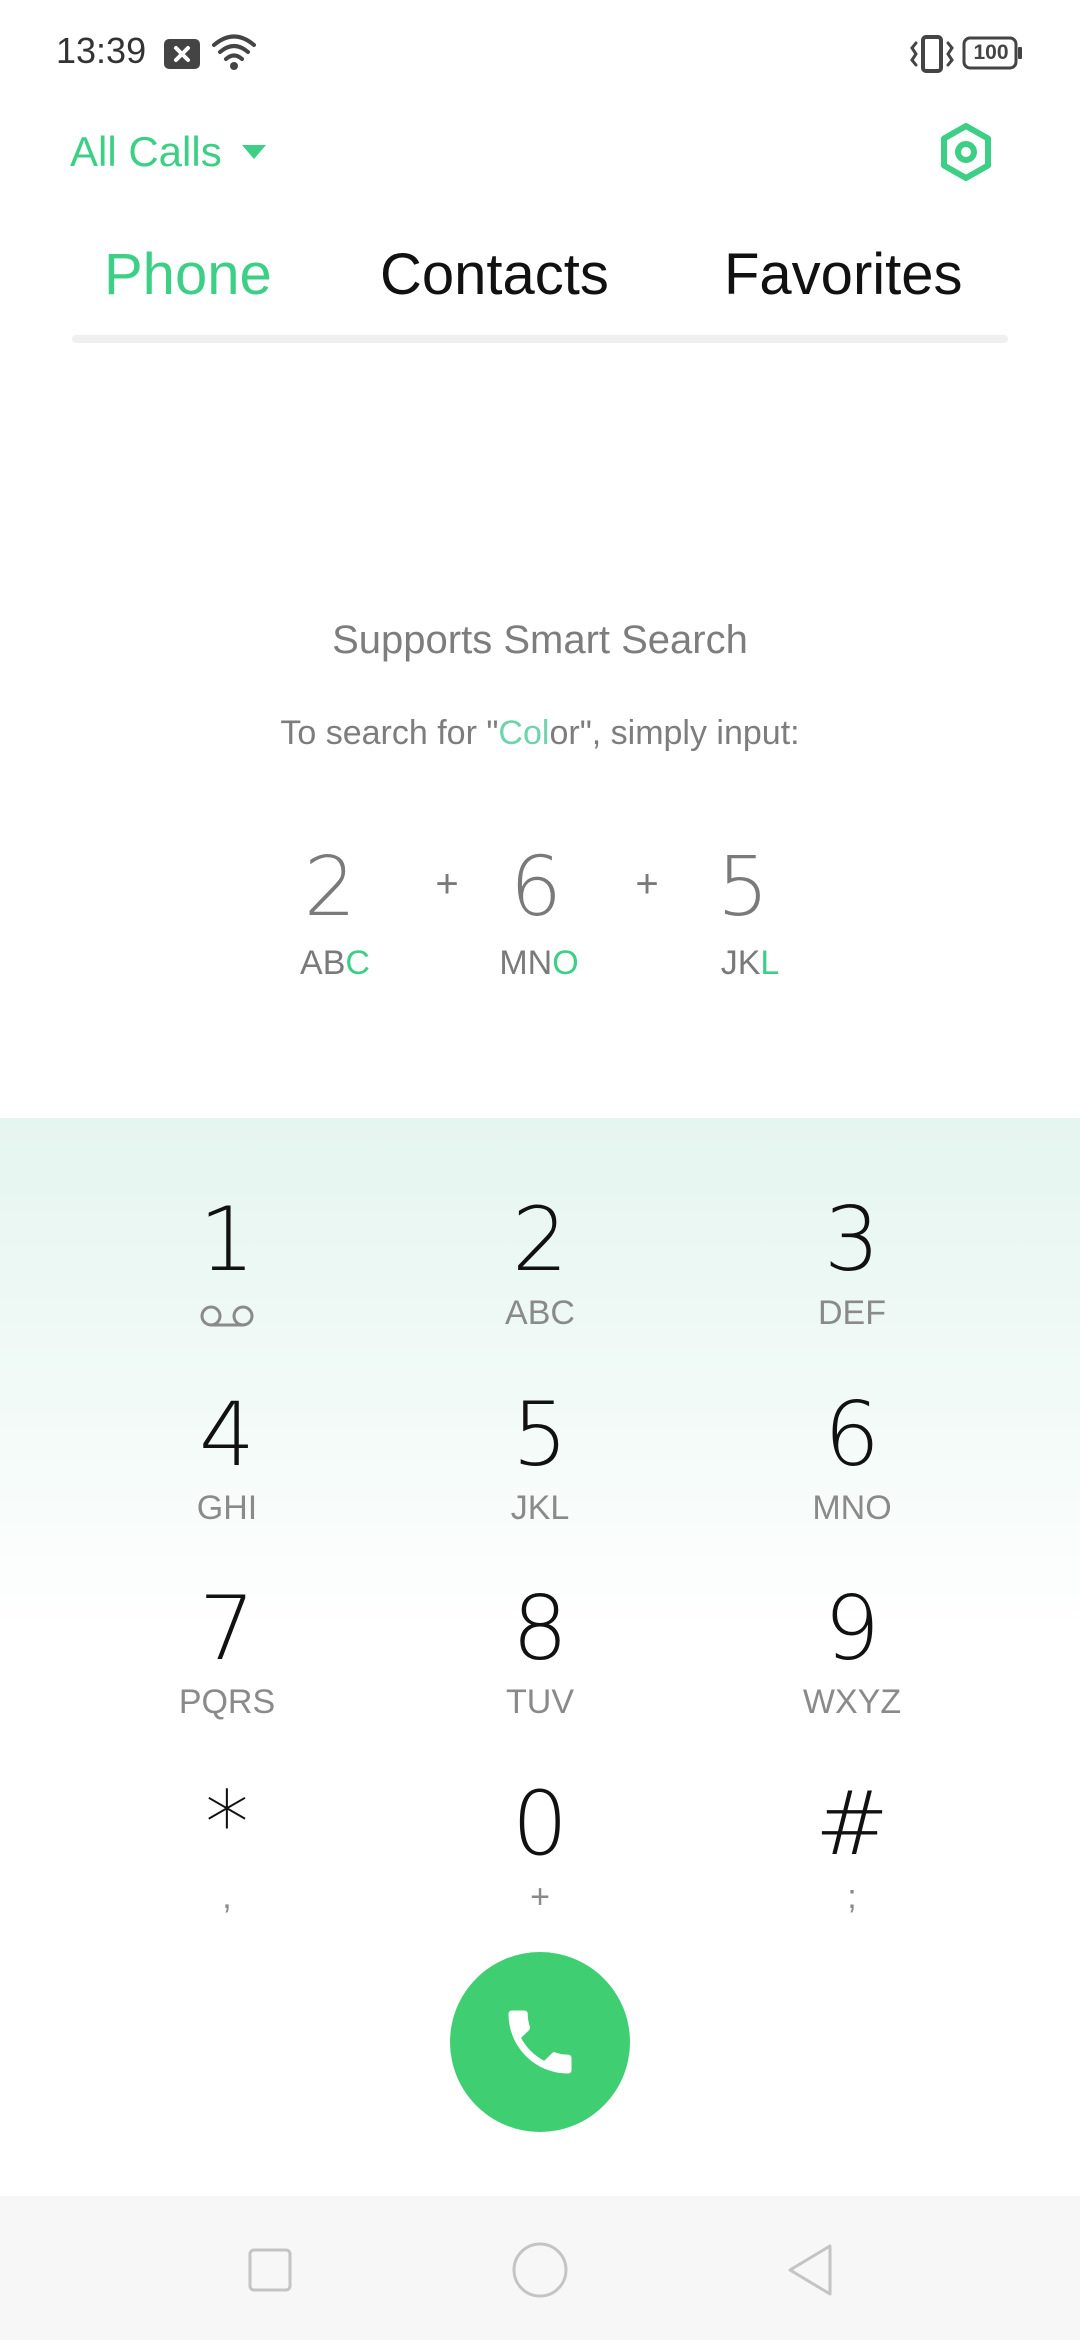 The width and height of the screenshot is (1080, 2340). Describe the element at coordinates (227, 1823) in the screenshot. I see `key-digit: *` at that location.